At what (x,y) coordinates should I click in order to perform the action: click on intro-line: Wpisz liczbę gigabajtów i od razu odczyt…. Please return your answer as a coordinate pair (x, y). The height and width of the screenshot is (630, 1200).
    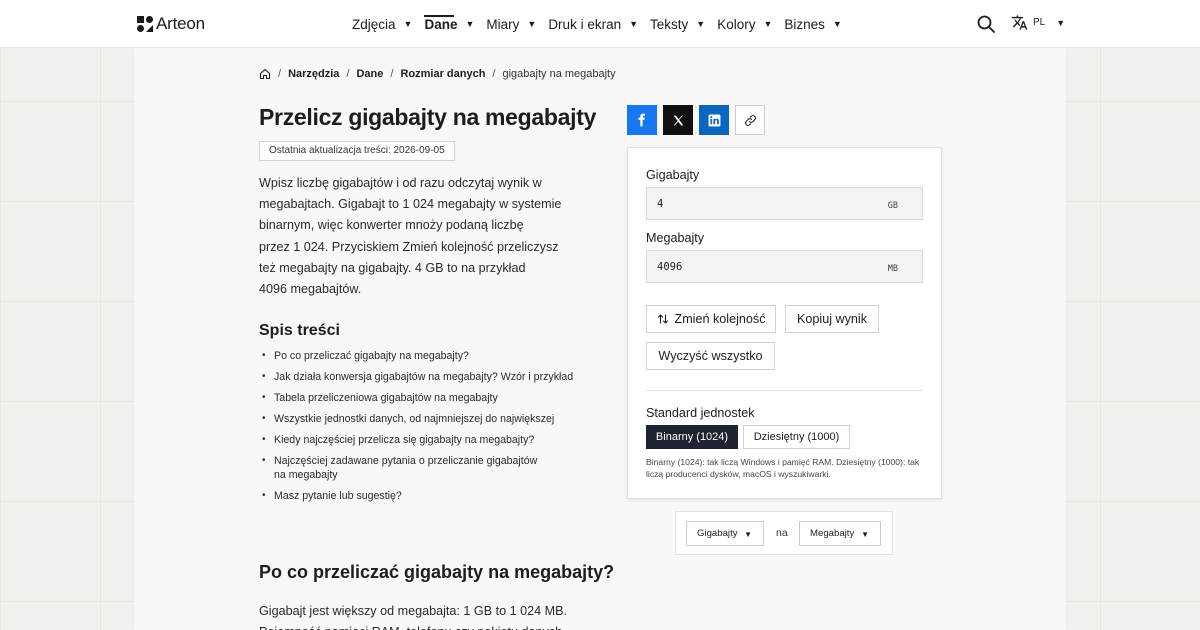
    Looking at the image, I should click on (400, 183).